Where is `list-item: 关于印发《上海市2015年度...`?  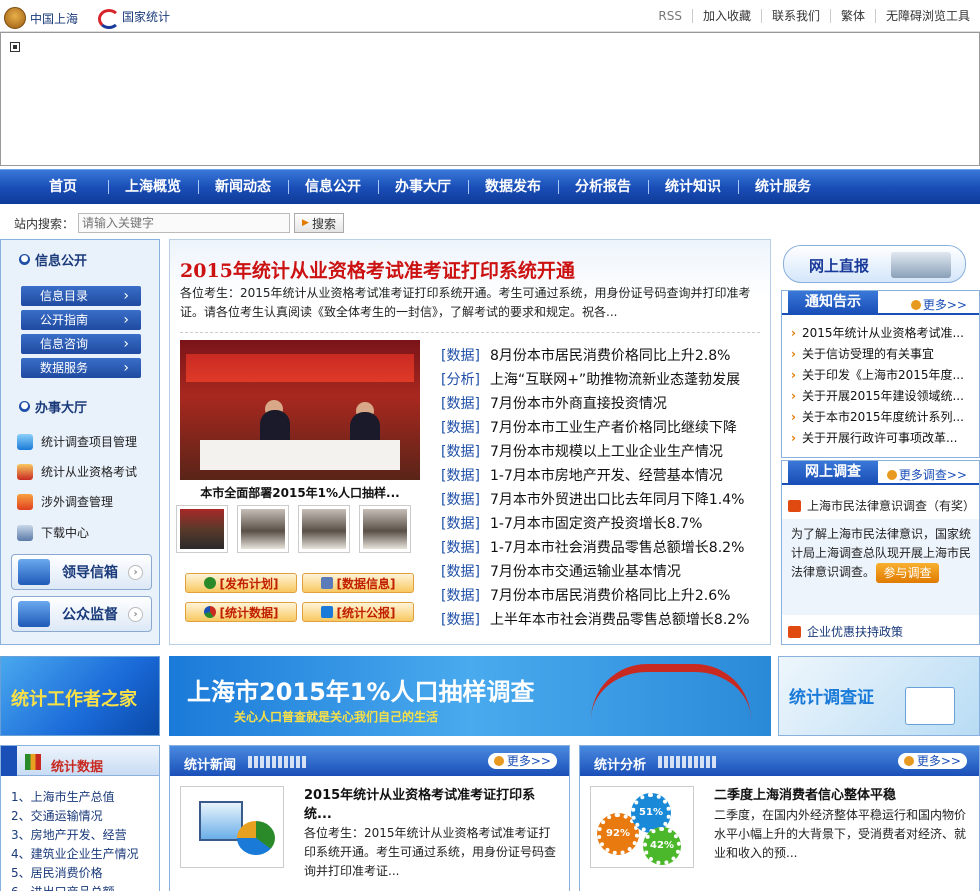
list-item: 关于印发《上海市2015年度... is located at coordinates (882, 375).